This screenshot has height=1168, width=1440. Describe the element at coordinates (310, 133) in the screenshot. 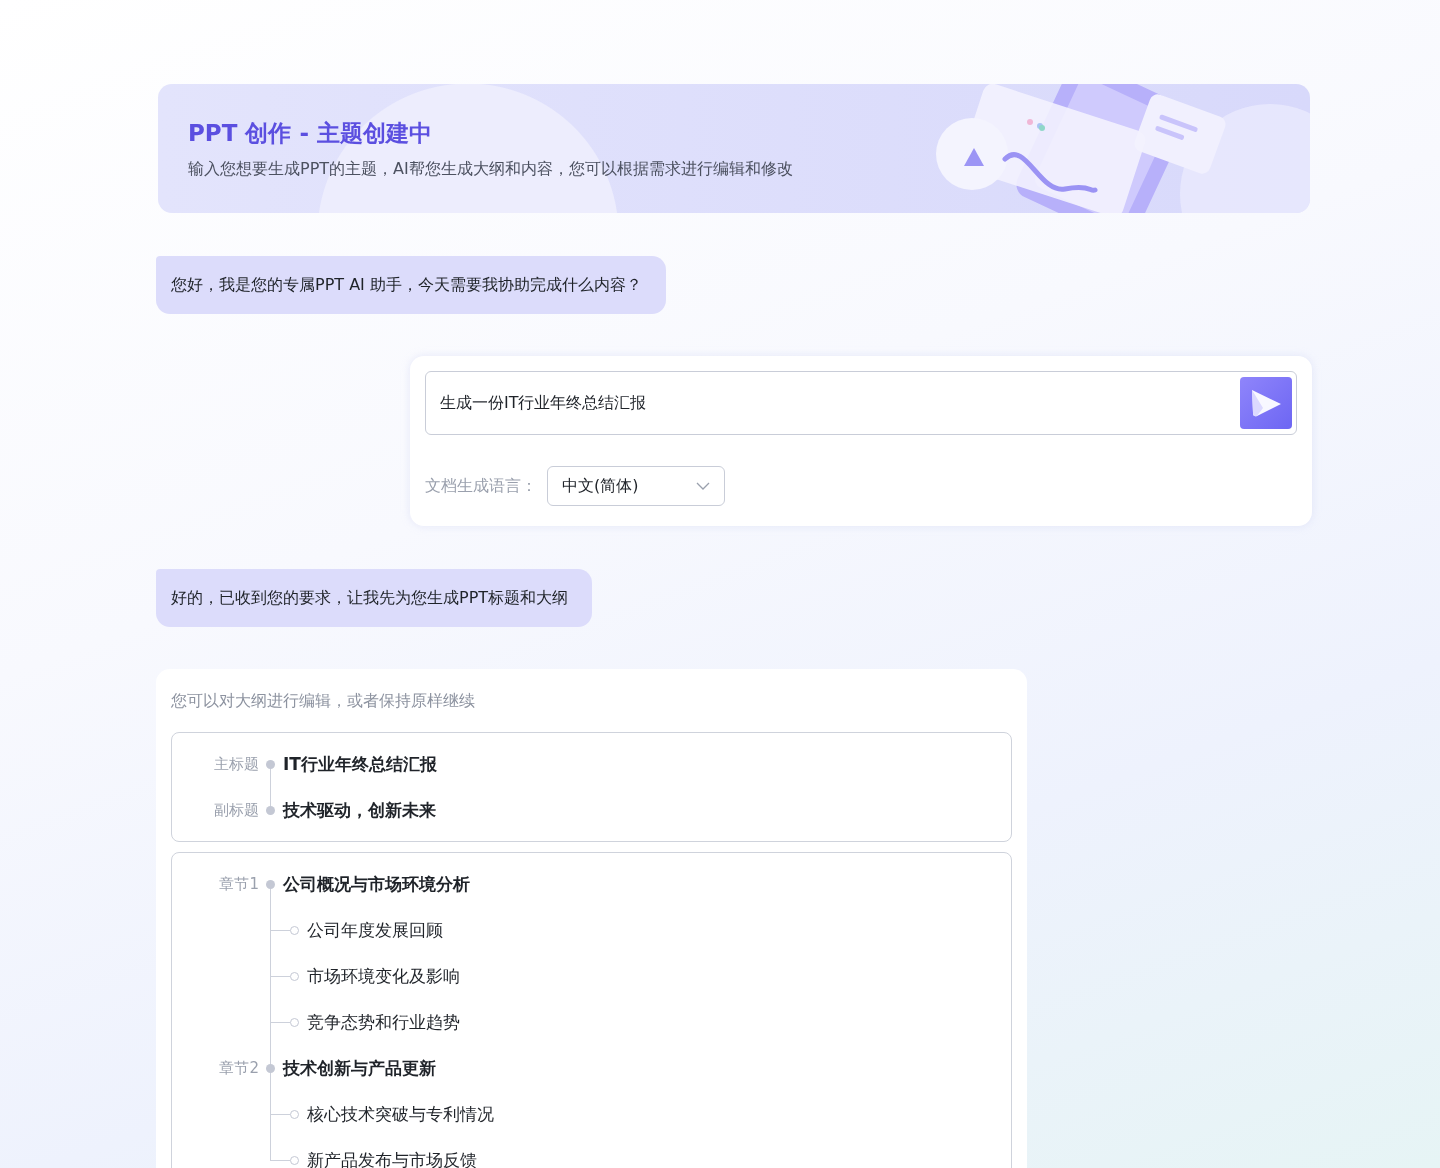

I see `banner-title: PPT 创作 - 主题创建中` at that location.